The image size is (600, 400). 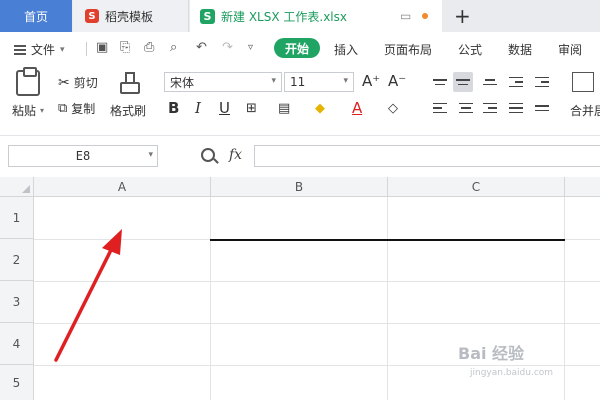 What do you see at coordinates (491, 353) in the screenshot?
I see `watermark-logo: Bai 经验` at bounding box center [491, 353].